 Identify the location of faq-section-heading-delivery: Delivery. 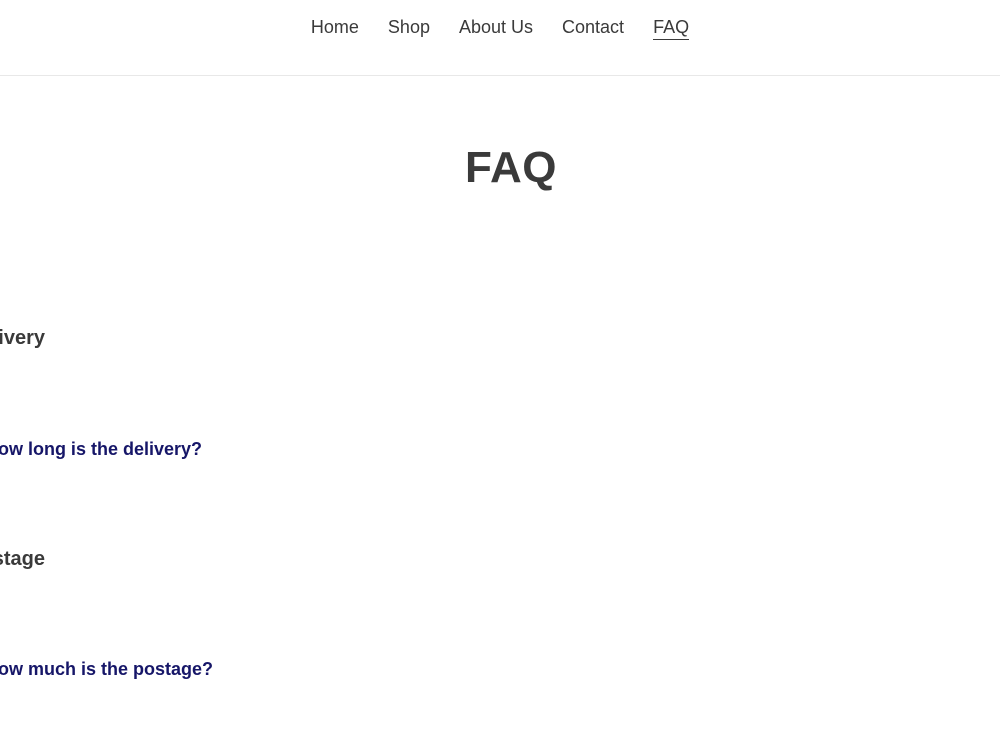
(22, 338).